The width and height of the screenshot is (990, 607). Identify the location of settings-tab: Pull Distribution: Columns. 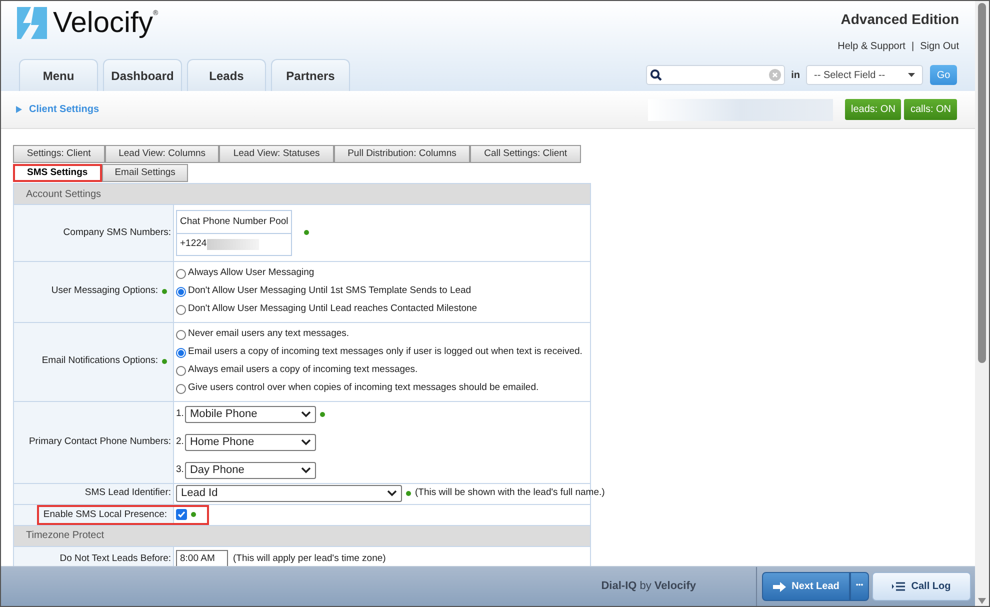
(402, 154).